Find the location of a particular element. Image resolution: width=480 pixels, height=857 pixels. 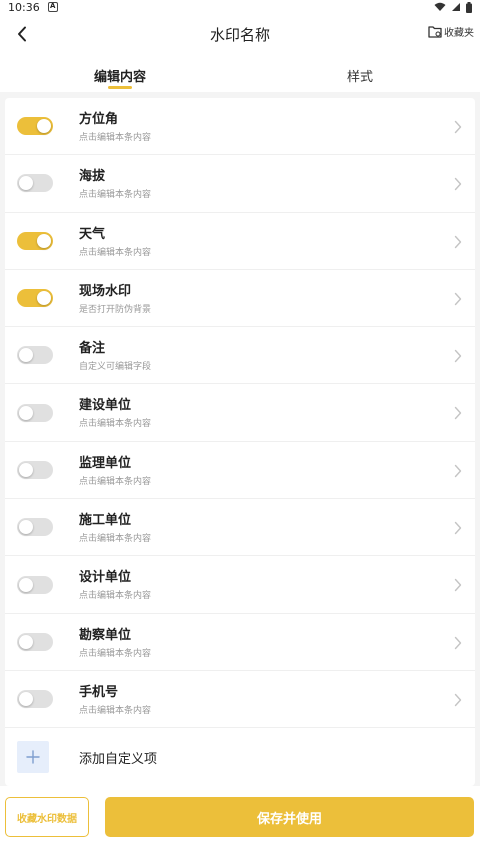

list-item: 海拔点击编辑本条内容 is located at coordinates (240, 184).